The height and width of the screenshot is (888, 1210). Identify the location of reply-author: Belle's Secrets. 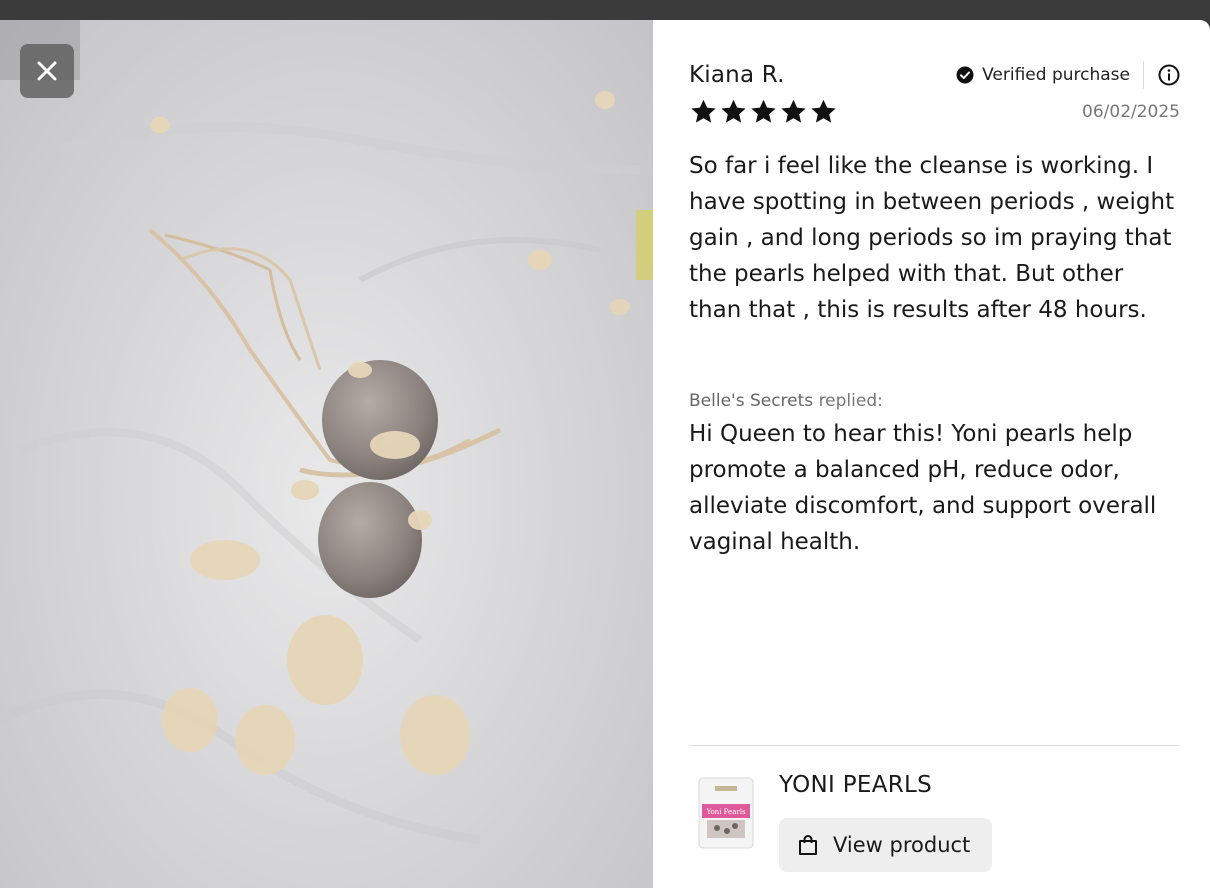
(751, 401).